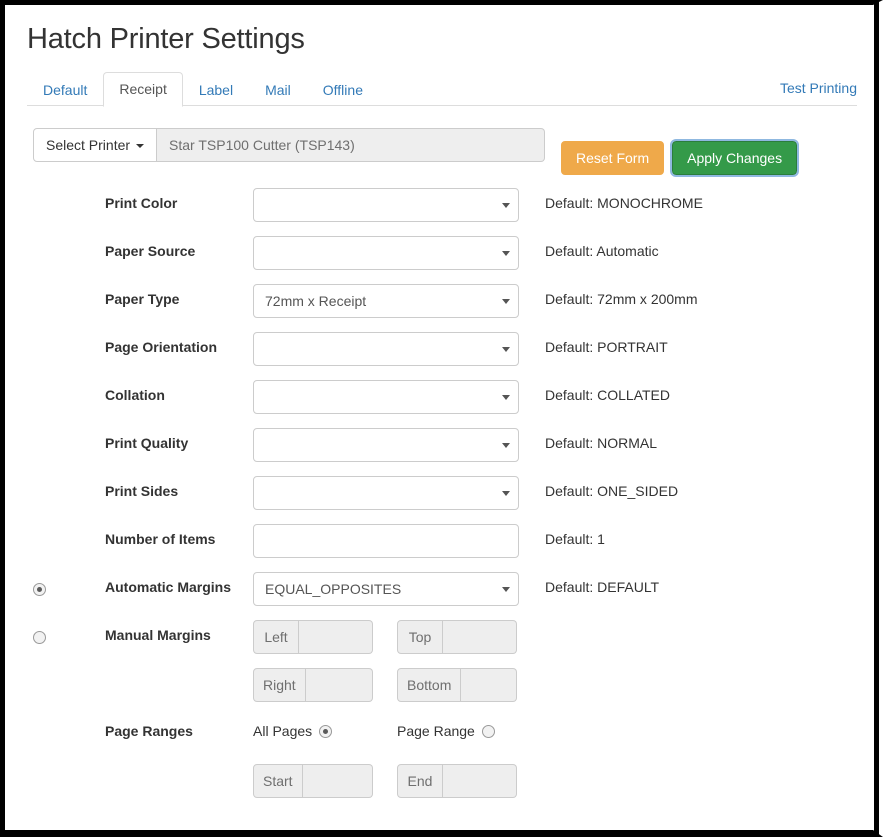 This screenshot has height=837, width=883. I want to click on row-page-range-inputs: Start End, so click(439, 781).